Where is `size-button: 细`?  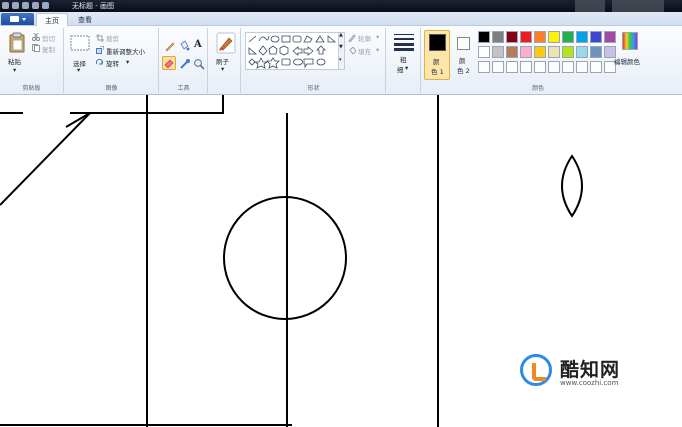
size-button: 细 is located at coordinates (400, 69).